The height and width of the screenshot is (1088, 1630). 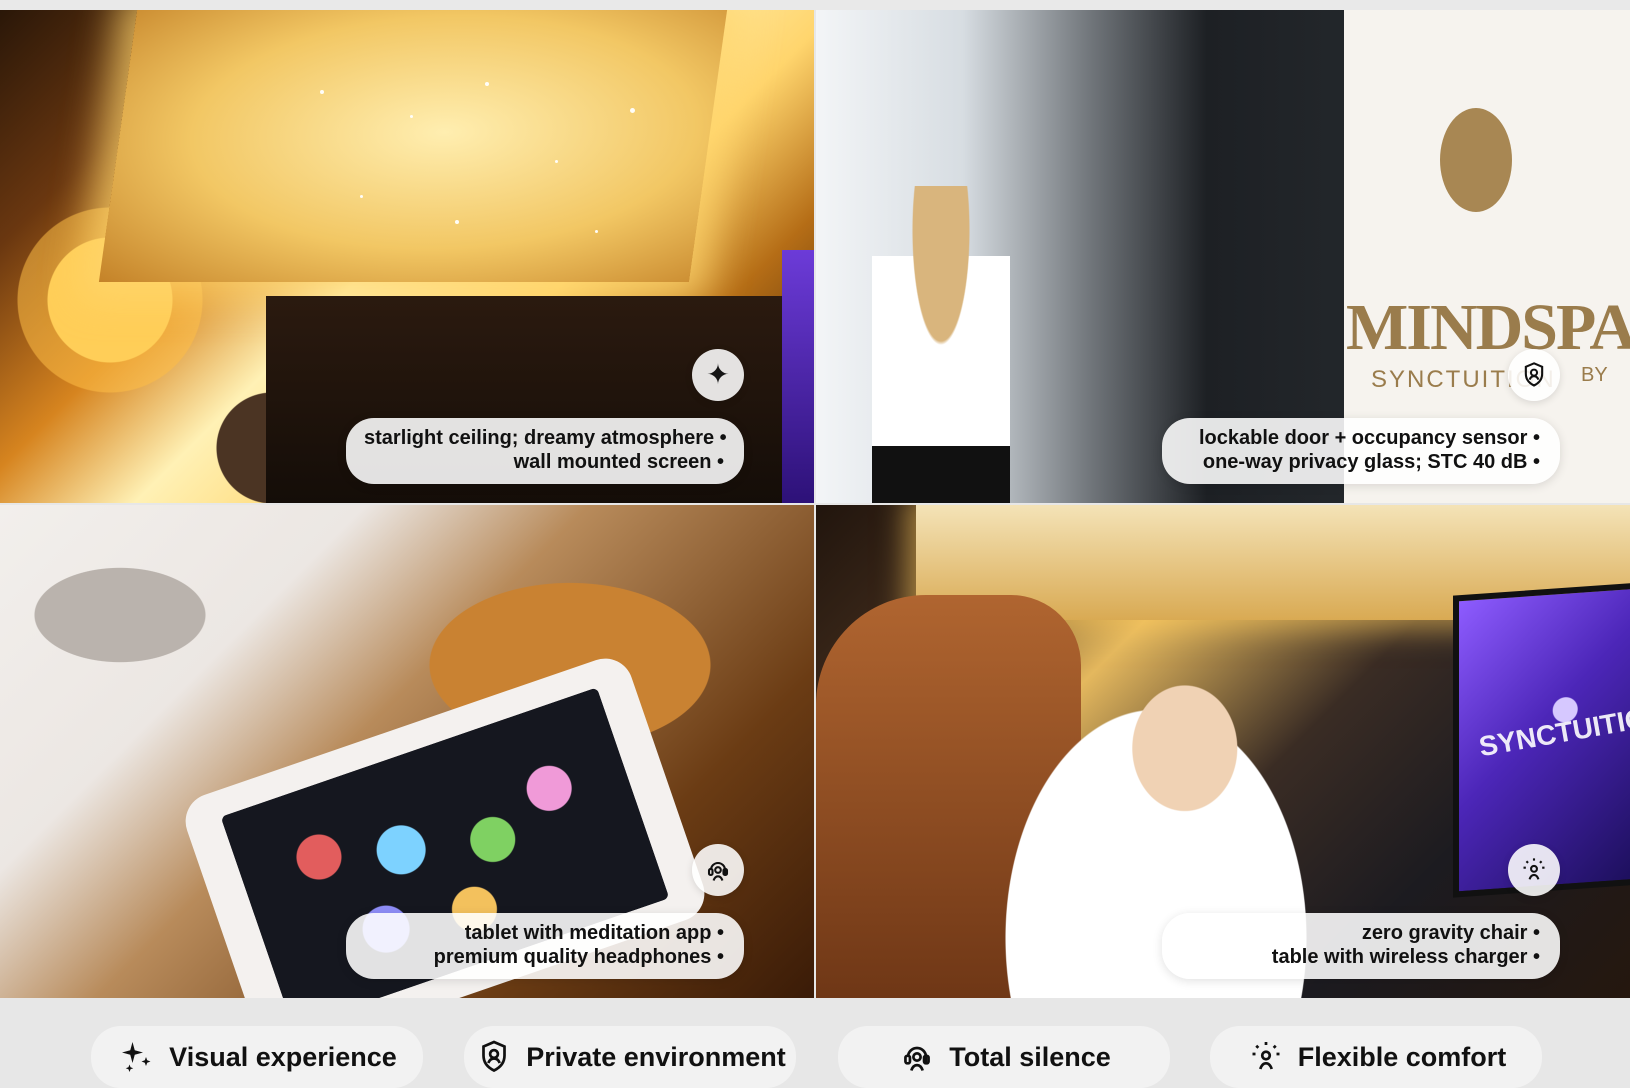 What do you see at coordinates (1450, 933) in the screenshot?
I see `caption-line: zero gravity chair •` at bounding box center [1450, 933].